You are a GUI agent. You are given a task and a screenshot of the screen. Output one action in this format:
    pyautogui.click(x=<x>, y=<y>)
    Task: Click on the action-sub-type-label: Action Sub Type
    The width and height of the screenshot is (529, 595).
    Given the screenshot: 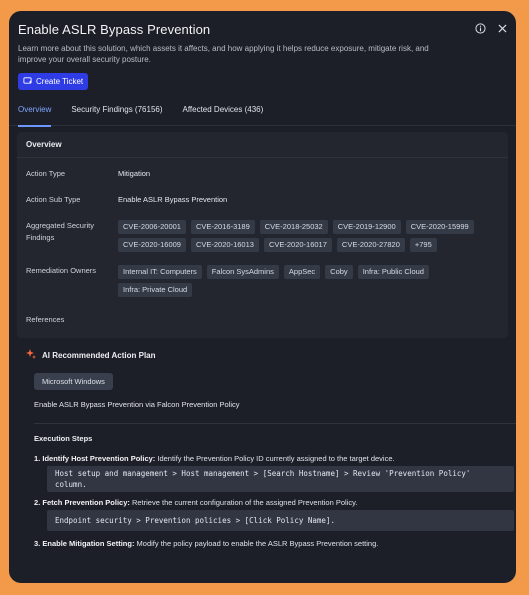 What is the action you would take?
    pyautogui.click(x=53, y=199)
    